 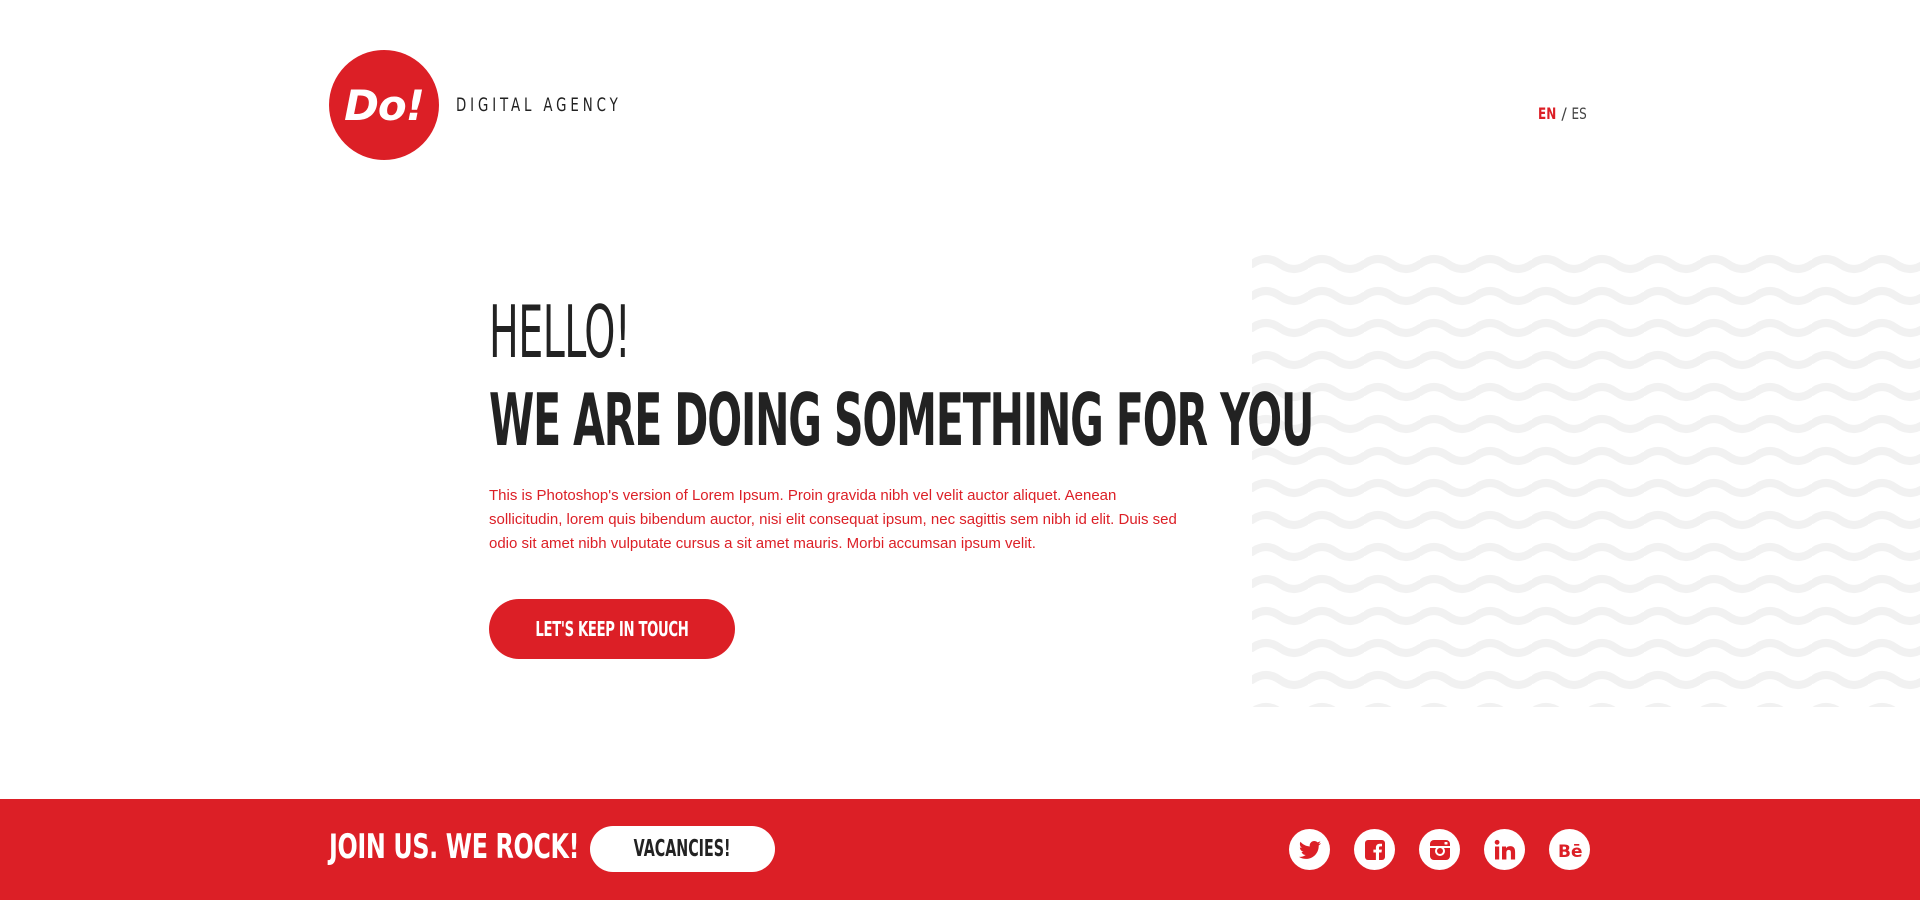 I want to click on vacancies-label: VACANCIES!, so click(x=682, y=849).